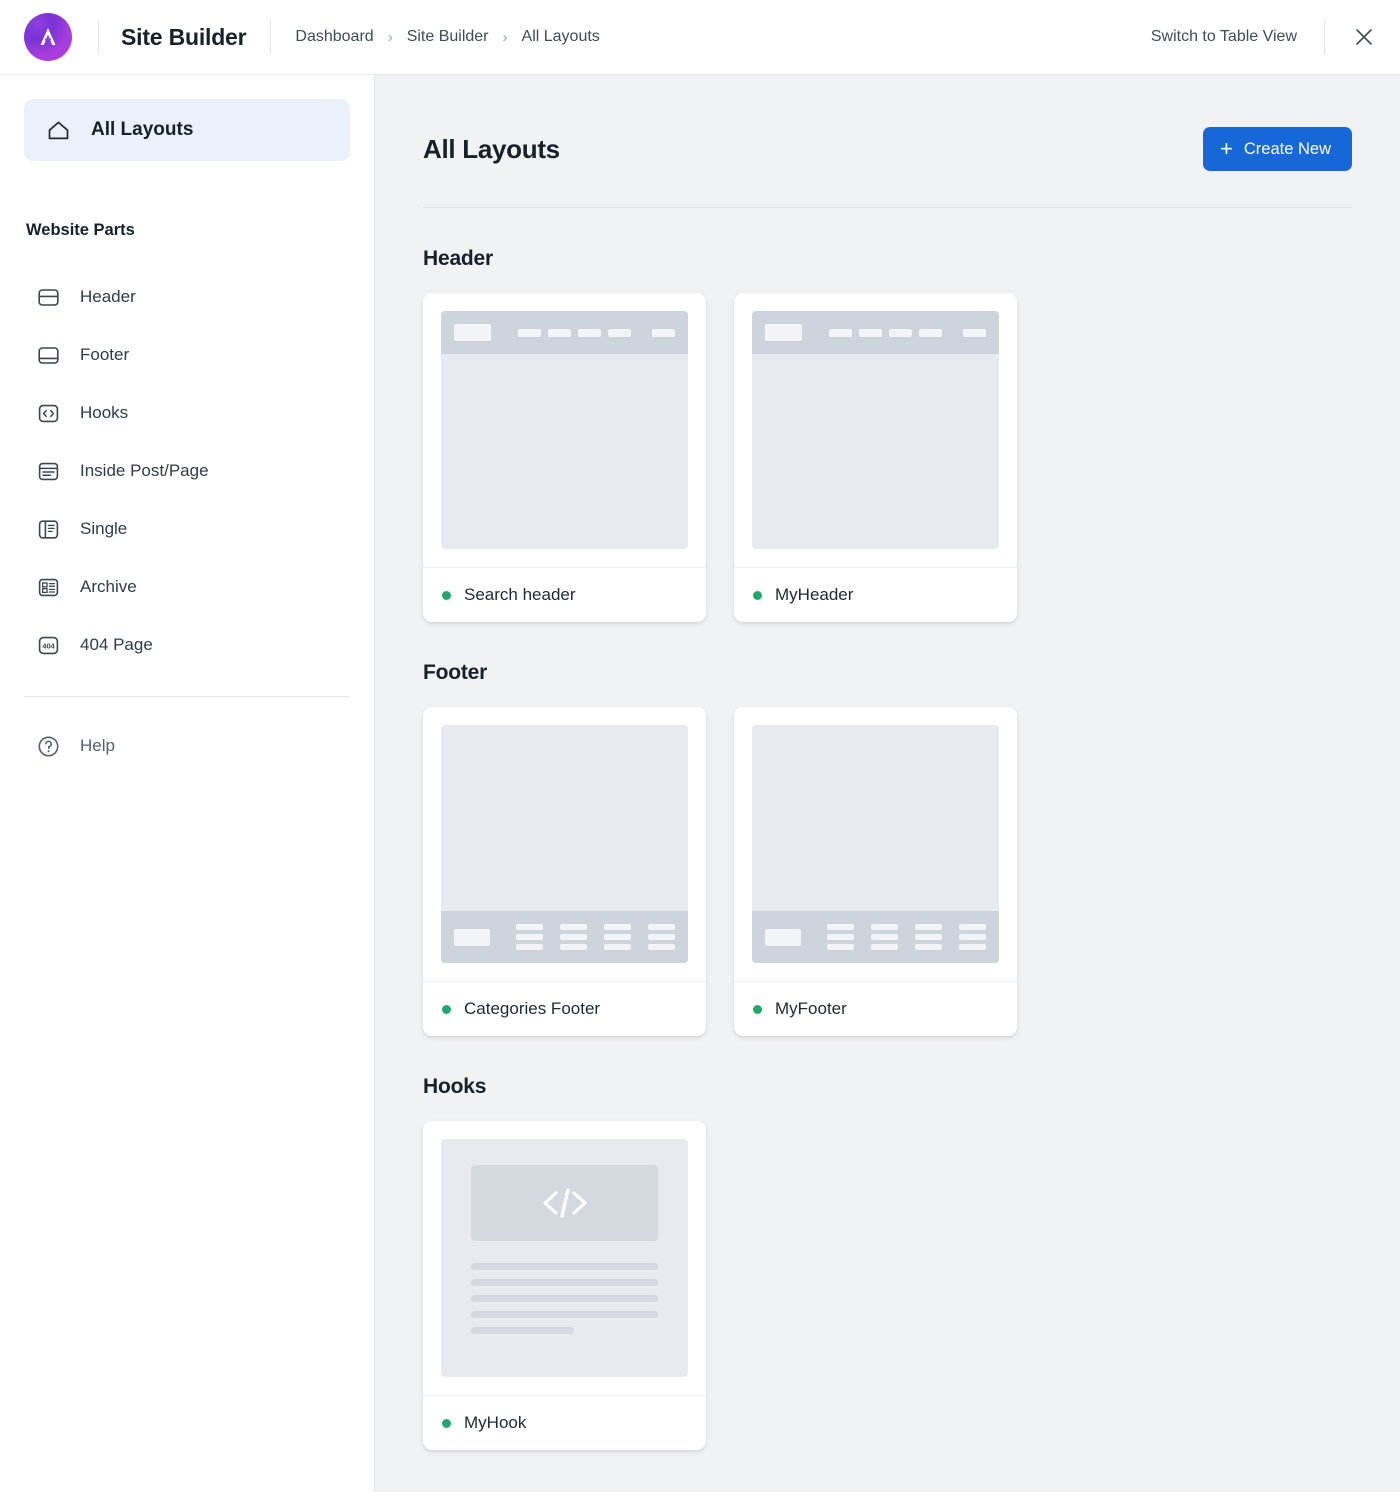 This screenshot has width=1400, height=1492. What do you see at coordinates (875, 1008) in the screenshot?
I see `card-footer: MyFooter` at bounding box center [875, 1008].